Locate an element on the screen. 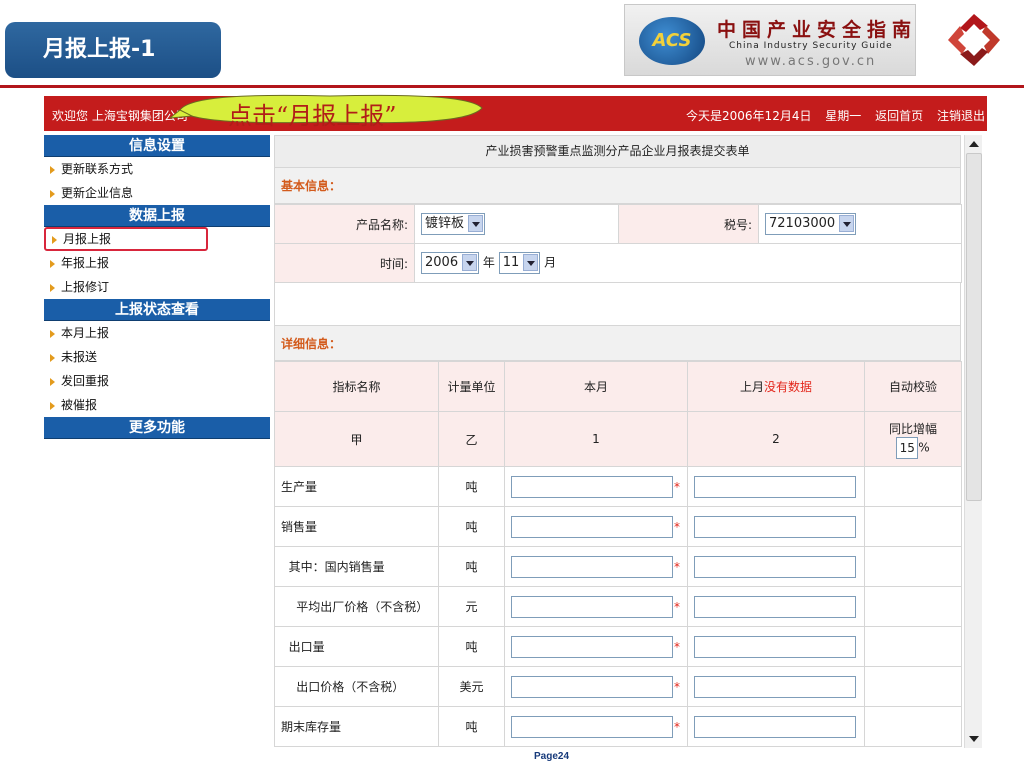  welcome-text: 欢迎您 上海宝钢集团公司 is located at coordinates (120, 116).